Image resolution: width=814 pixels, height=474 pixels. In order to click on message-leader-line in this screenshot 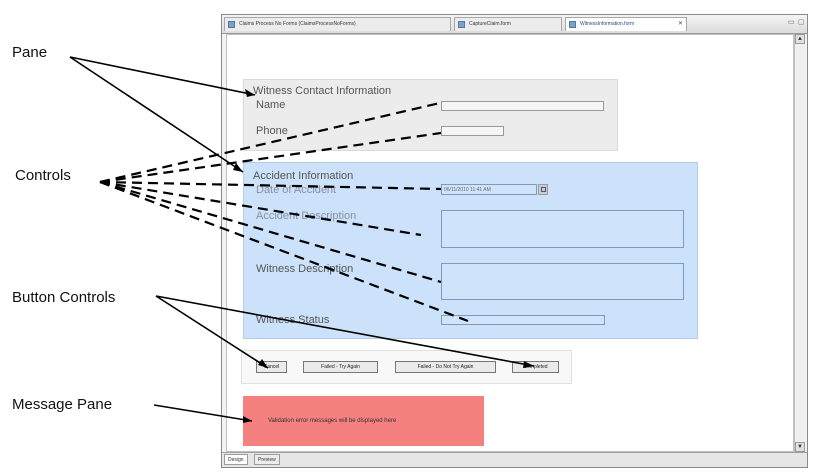, I will do `click(203, 413)`.